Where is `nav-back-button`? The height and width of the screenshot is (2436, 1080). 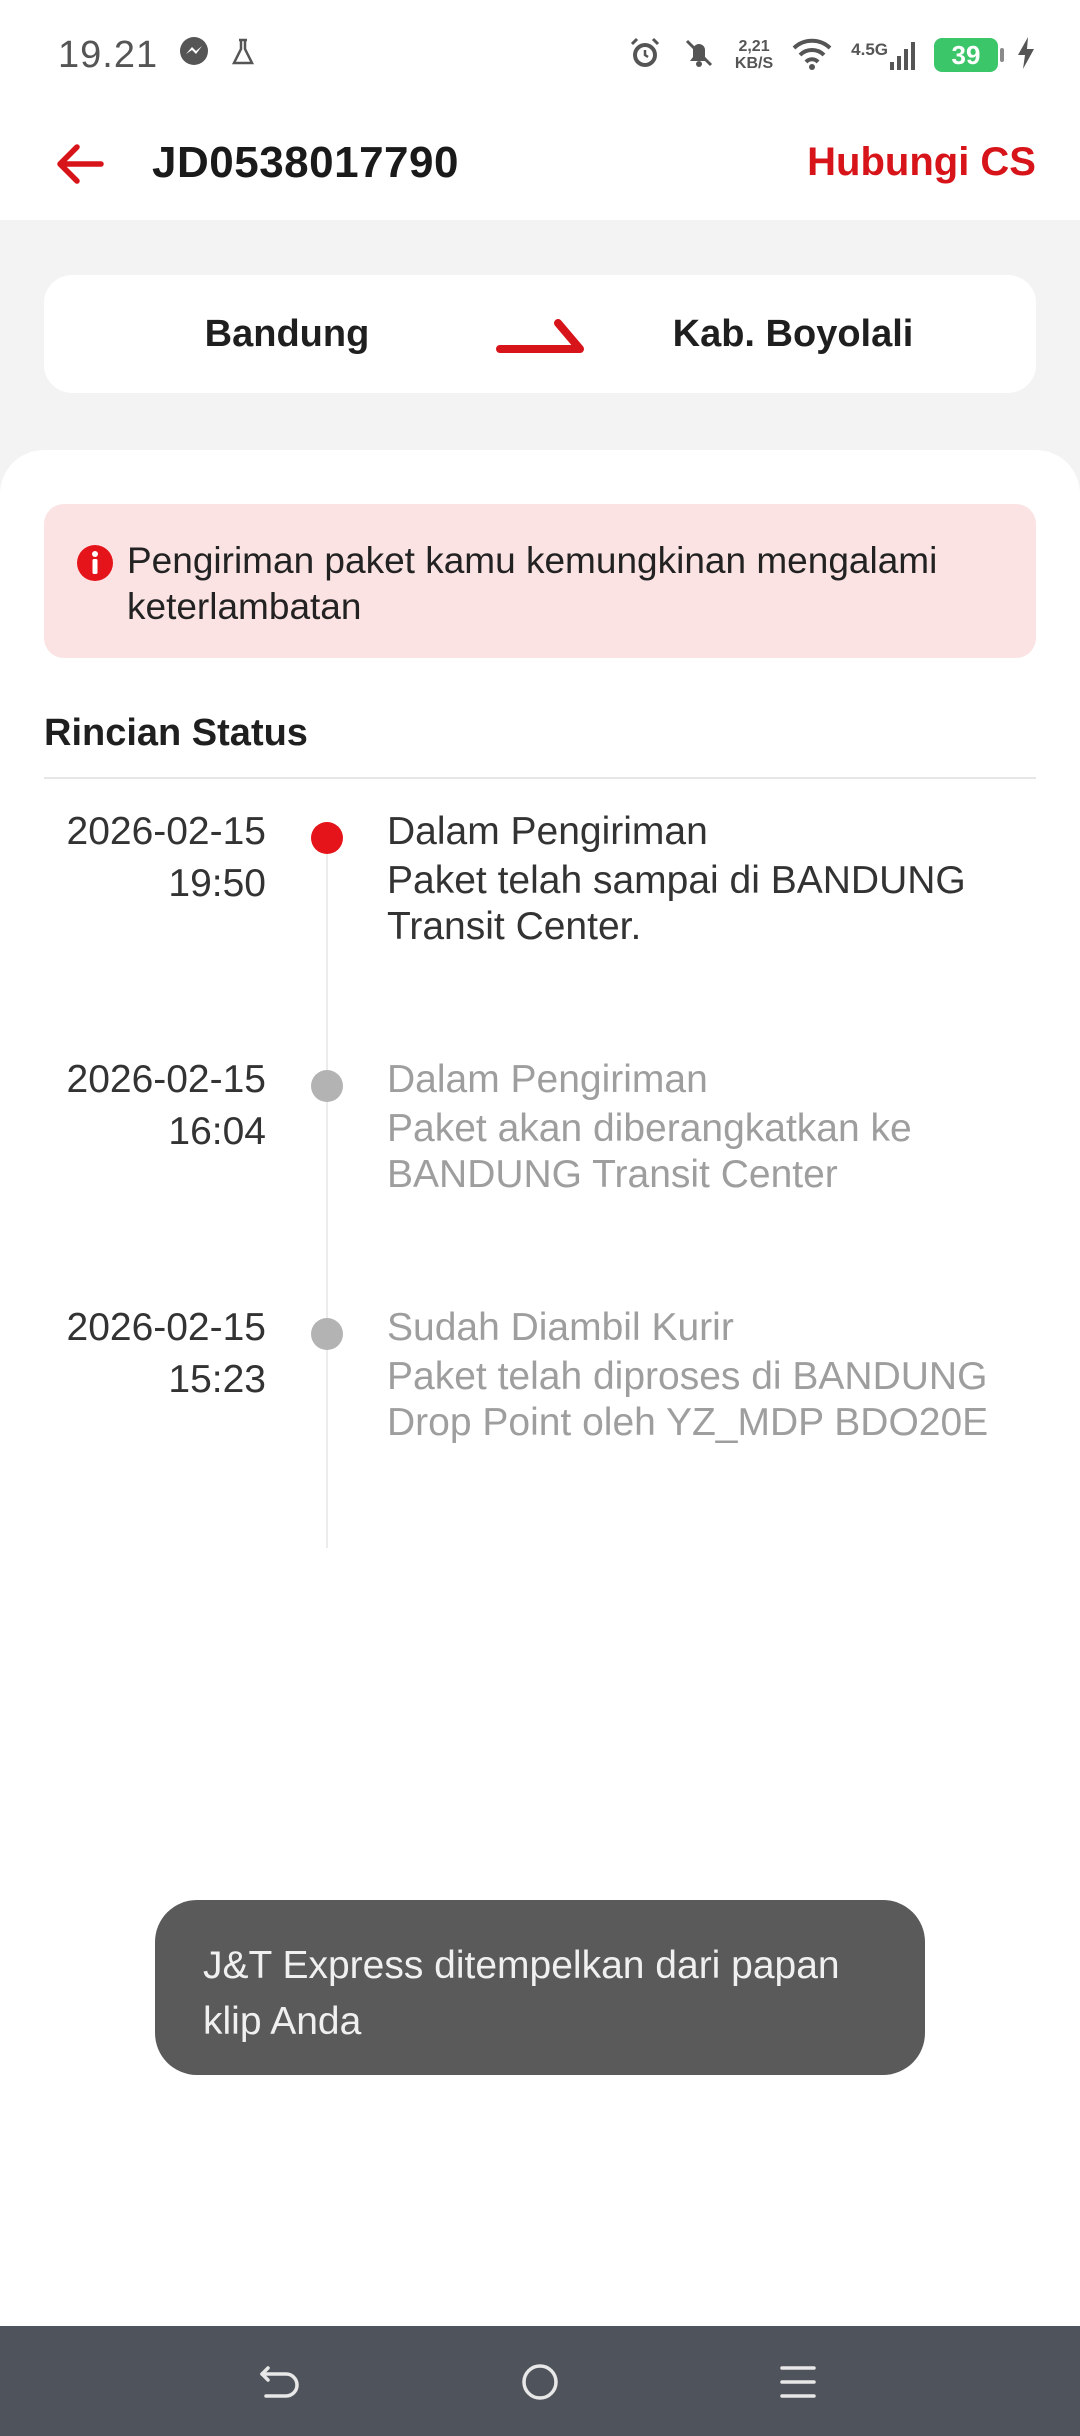 nav-back-button is located at coordinates (280, 2382).